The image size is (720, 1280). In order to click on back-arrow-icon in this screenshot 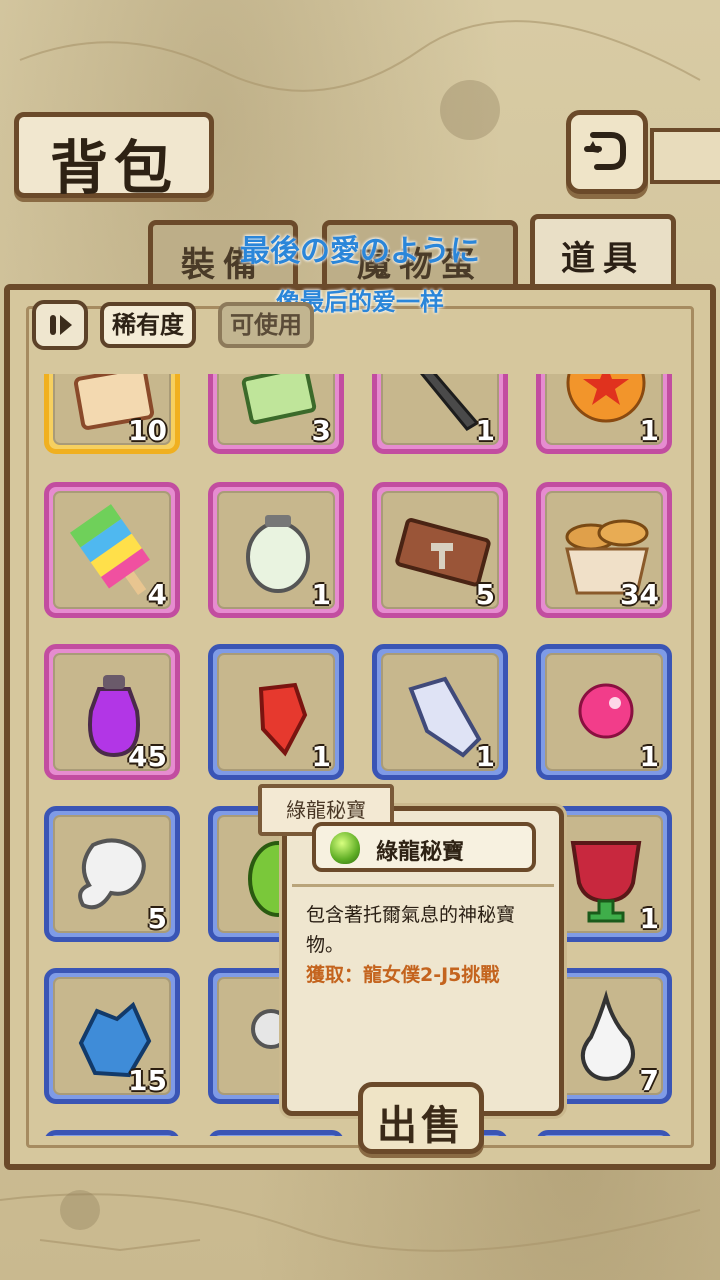, I will do `click(605, 151)`.